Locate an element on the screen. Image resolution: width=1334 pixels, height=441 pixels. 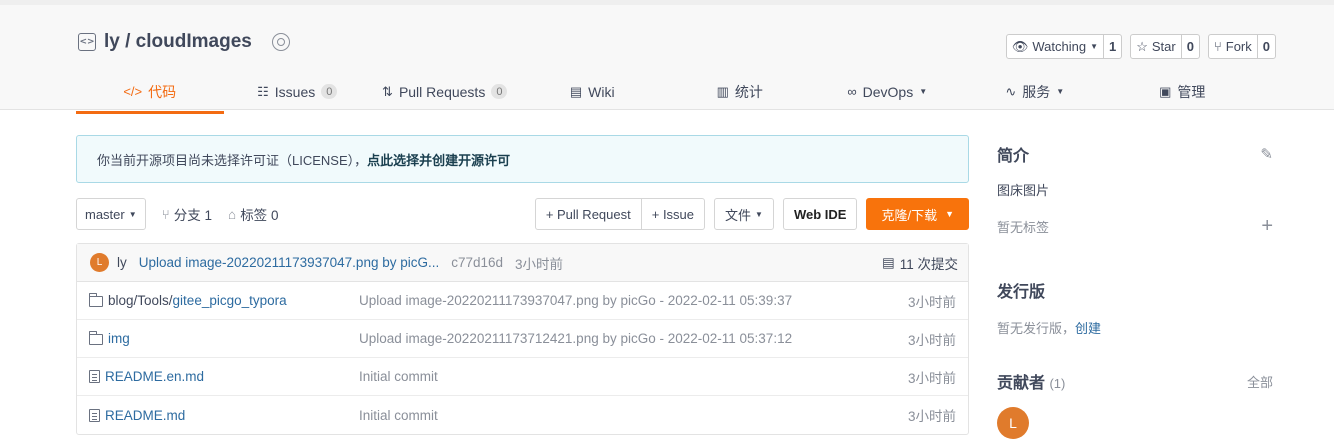
web-ide-button: Web IDE is located at coordinates (820, 214).